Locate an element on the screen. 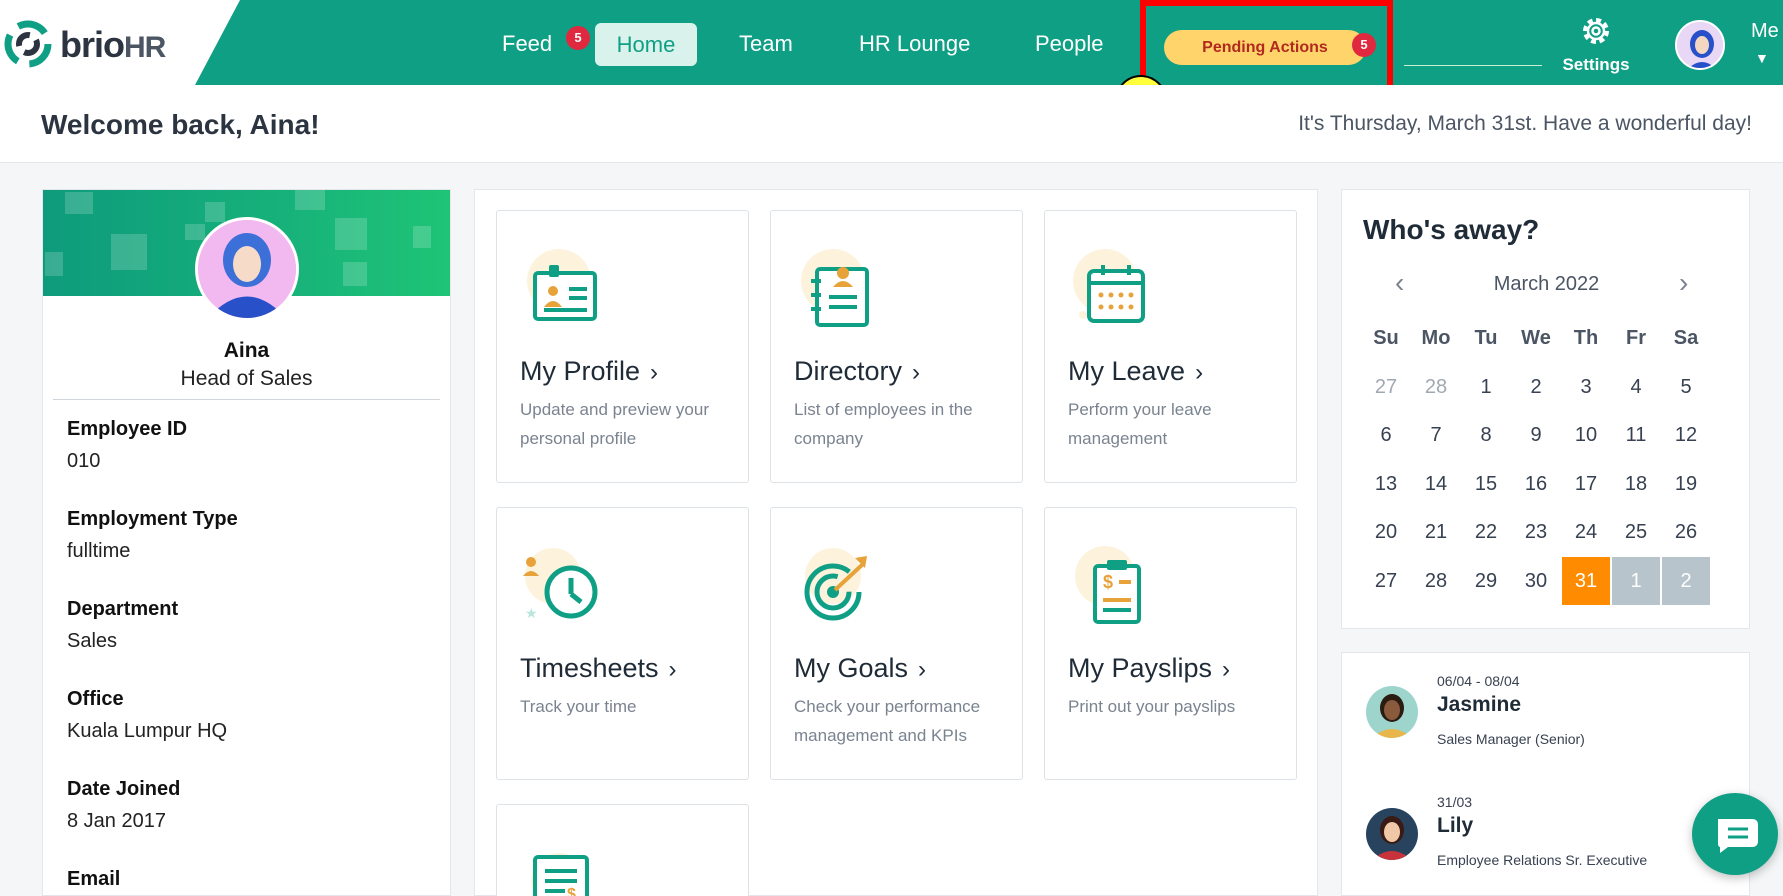 The image size is (1783, 896). profile-avatar is located at coordinates (247, 269).